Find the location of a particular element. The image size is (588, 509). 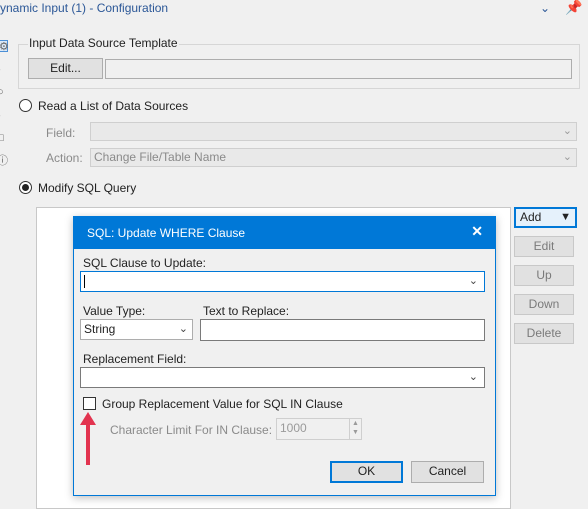

template-path-field is located at coordinates (338, 69).